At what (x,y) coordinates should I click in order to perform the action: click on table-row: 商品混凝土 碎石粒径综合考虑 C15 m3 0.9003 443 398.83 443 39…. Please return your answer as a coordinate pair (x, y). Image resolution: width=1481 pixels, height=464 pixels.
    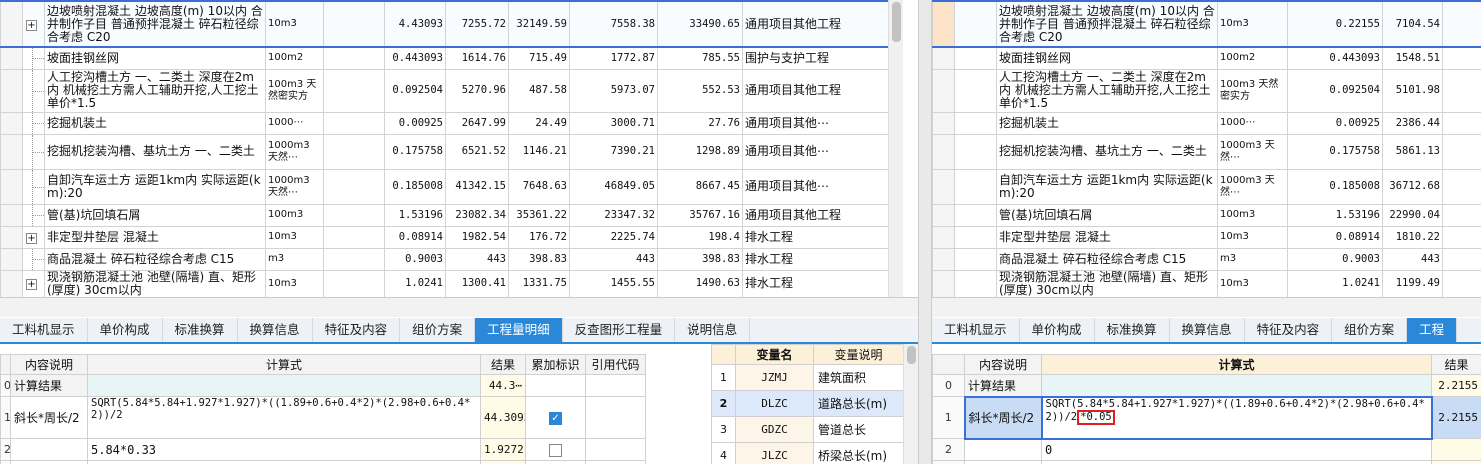
    Looking at the image, I should click on (451, 259).